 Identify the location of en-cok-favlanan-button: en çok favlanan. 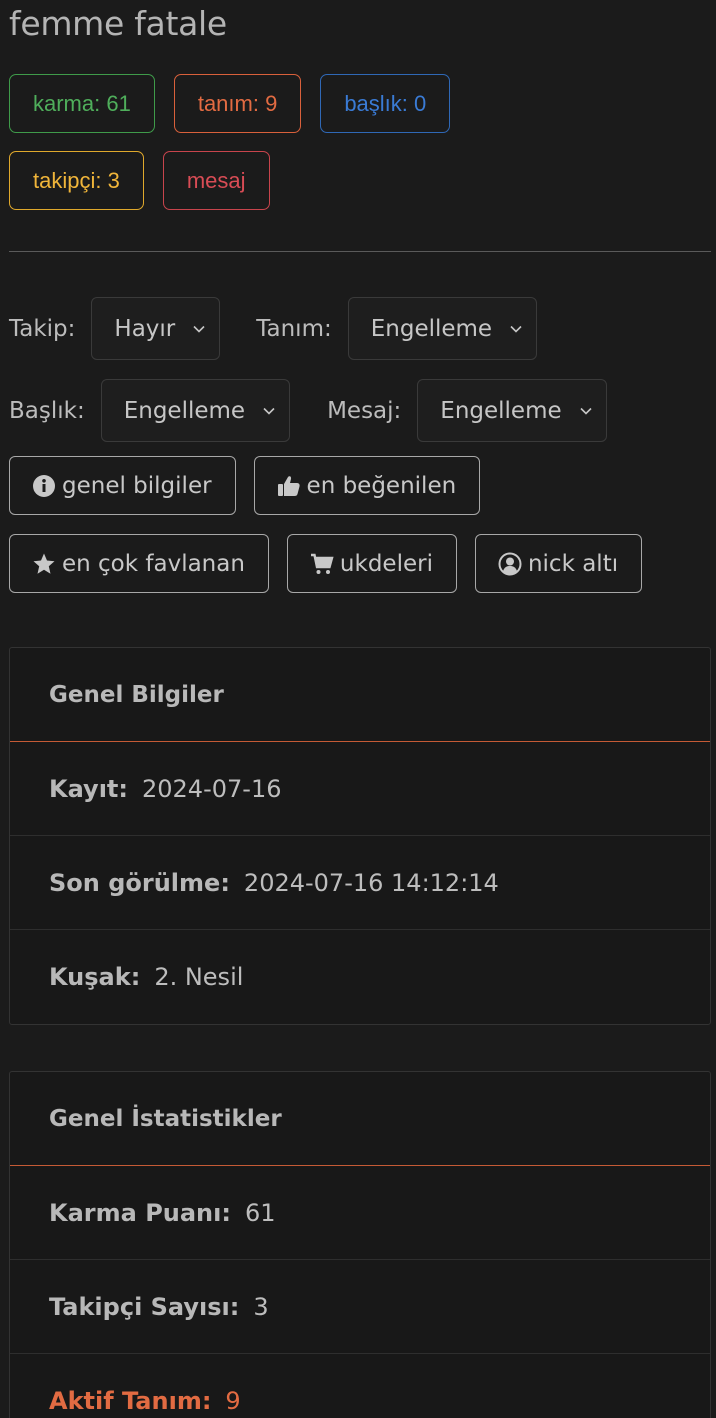
(139, 563).